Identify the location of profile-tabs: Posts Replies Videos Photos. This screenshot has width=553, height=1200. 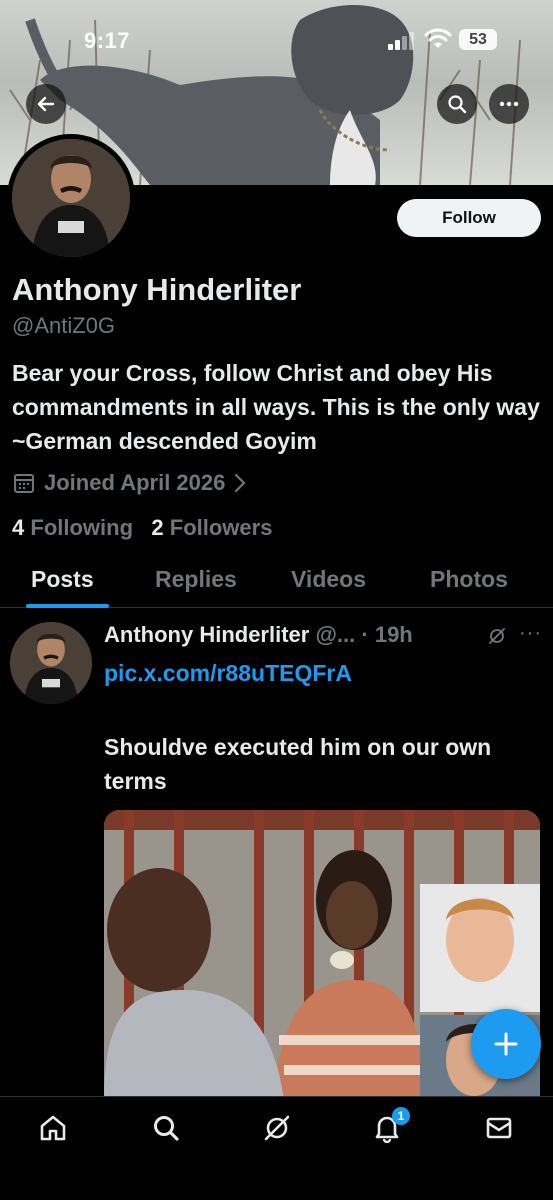
(276, 582).